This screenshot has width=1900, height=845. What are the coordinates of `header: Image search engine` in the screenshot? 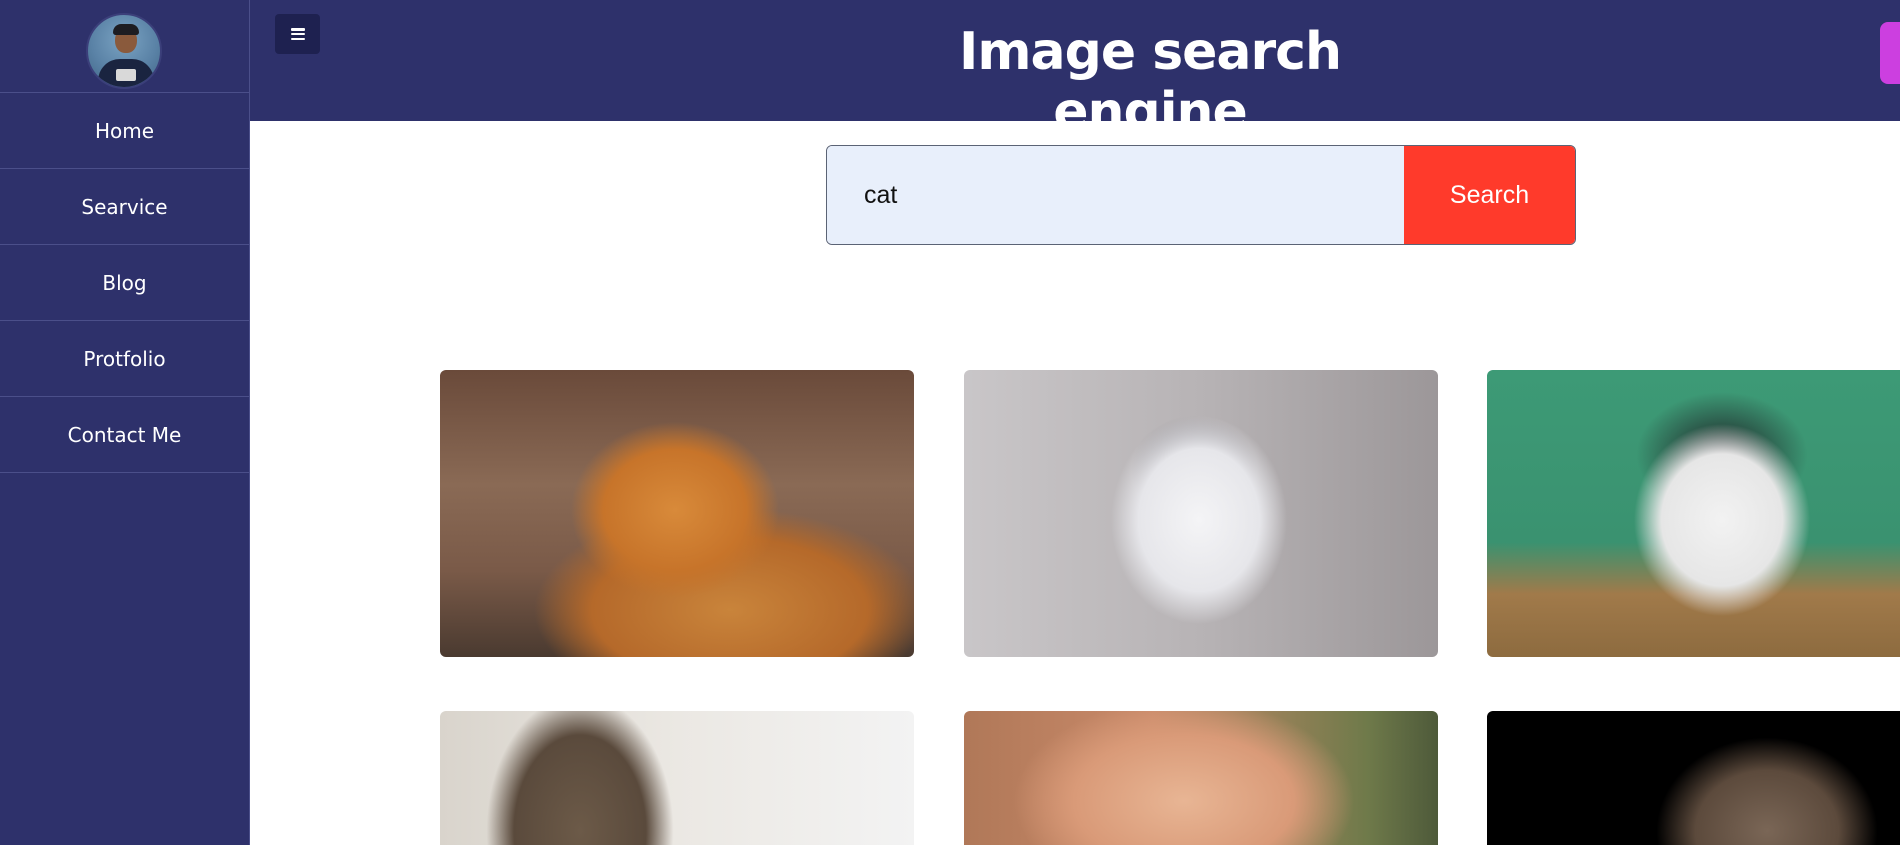 It's located at (1075, 71).